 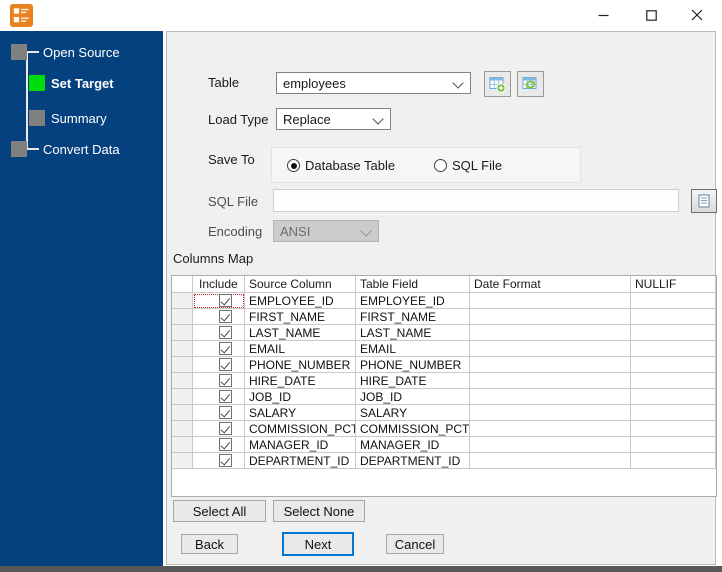 I want to click on sql-file-input, so click(x=476, y=200).